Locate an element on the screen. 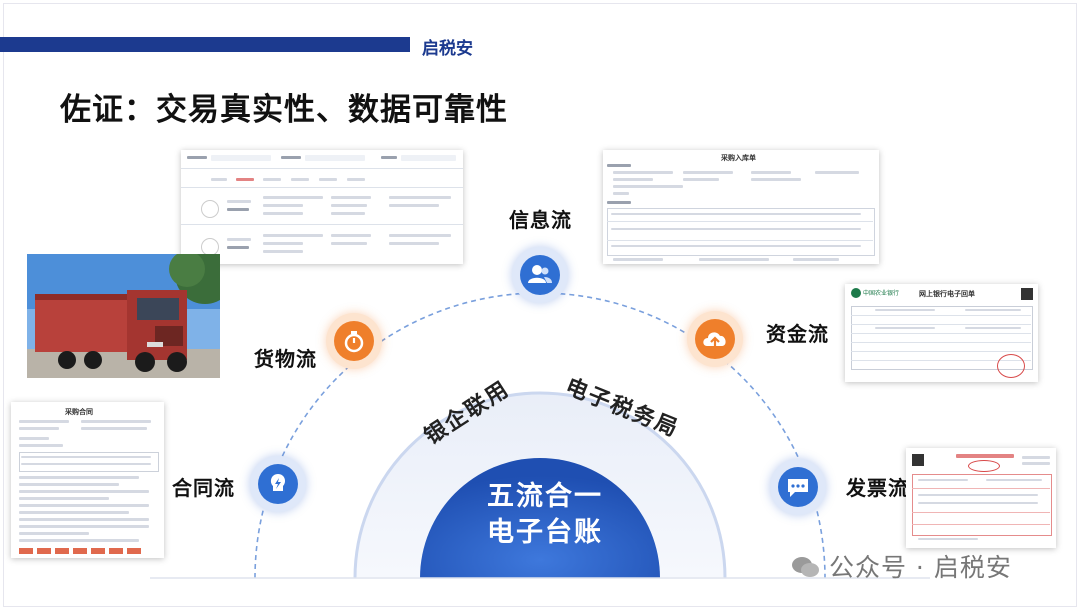  watermark: 公众号 · 启税安 is located at coordinates (901, 566).